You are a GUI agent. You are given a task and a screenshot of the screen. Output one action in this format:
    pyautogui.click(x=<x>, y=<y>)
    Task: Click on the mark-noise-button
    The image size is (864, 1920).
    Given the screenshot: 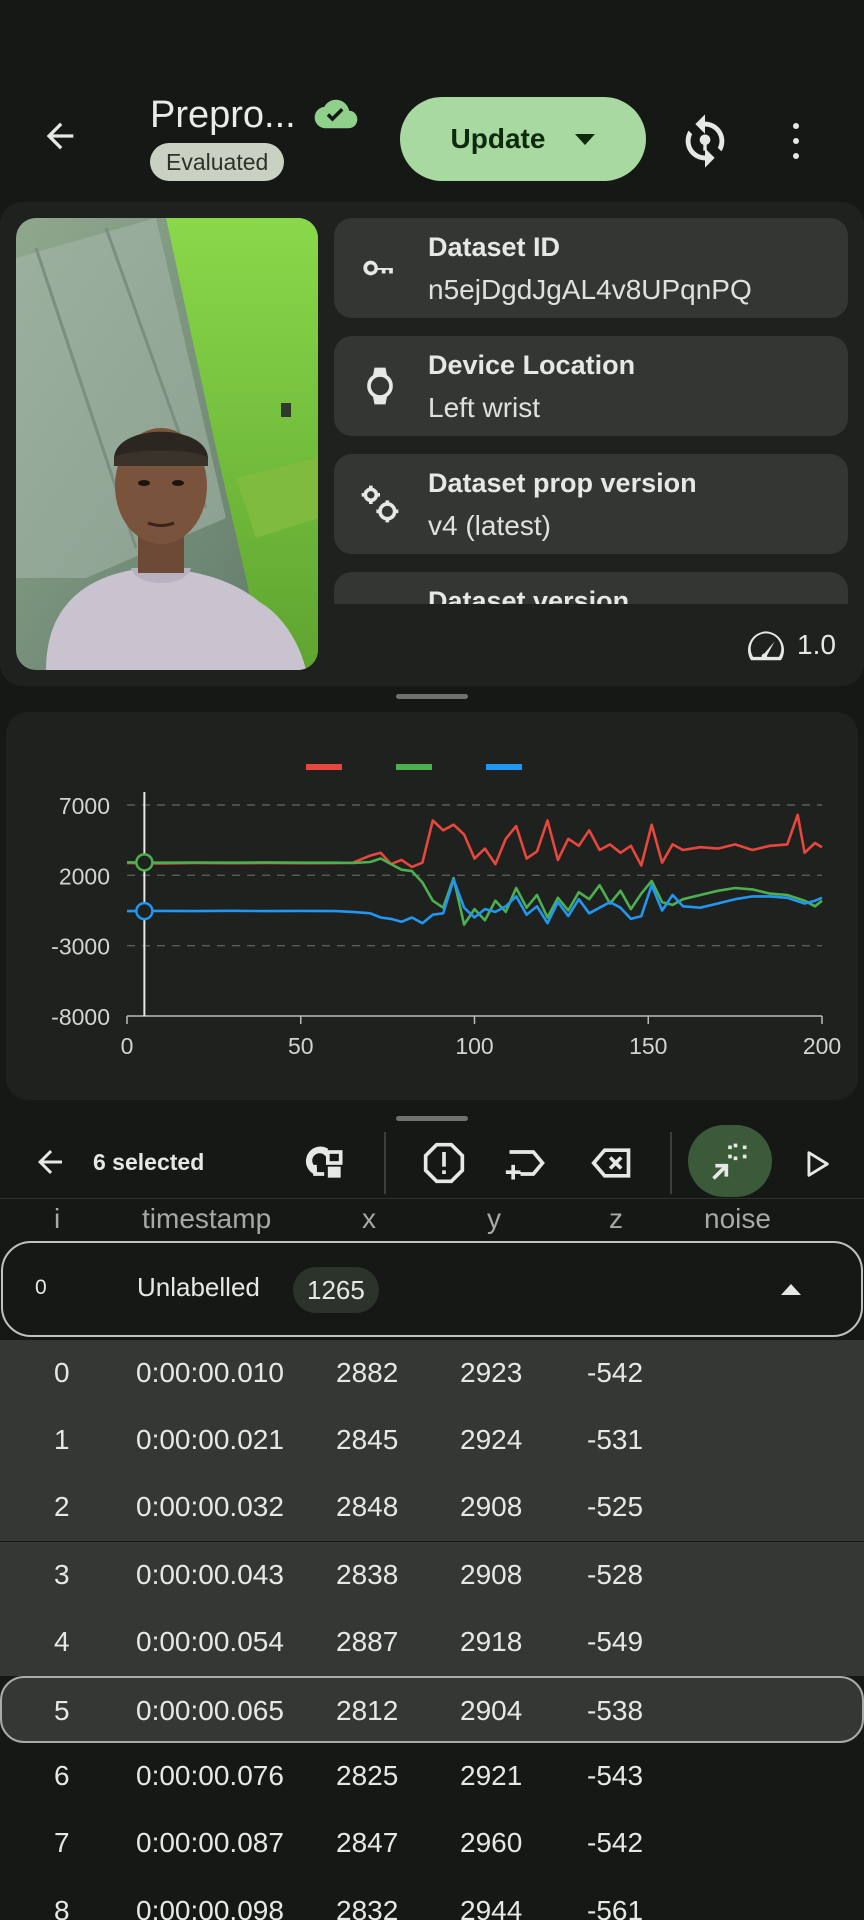 What is the action you would take?
    pyautogui.click(x=444, y=1163)
    